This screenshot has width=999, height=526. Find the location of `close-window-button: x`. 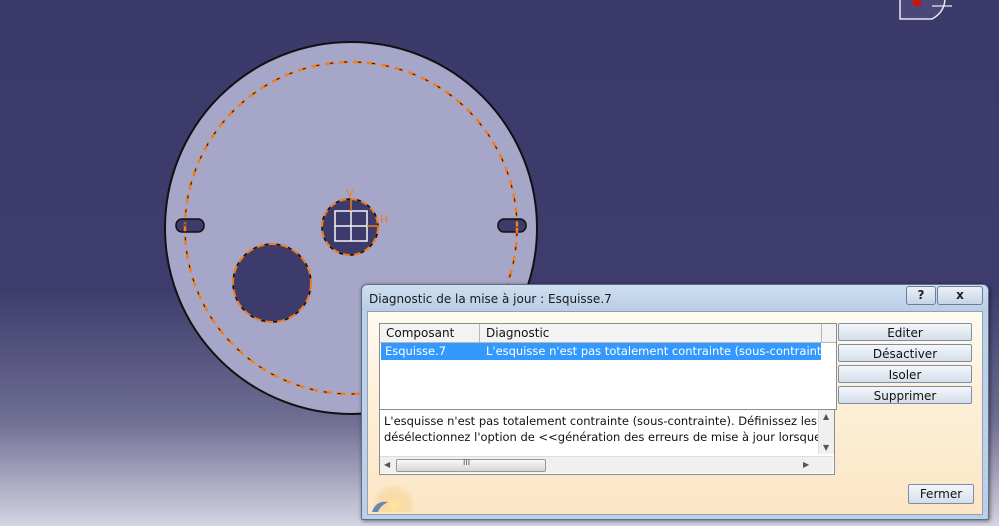

close-window-button: x is located at coordinates (960, 295).